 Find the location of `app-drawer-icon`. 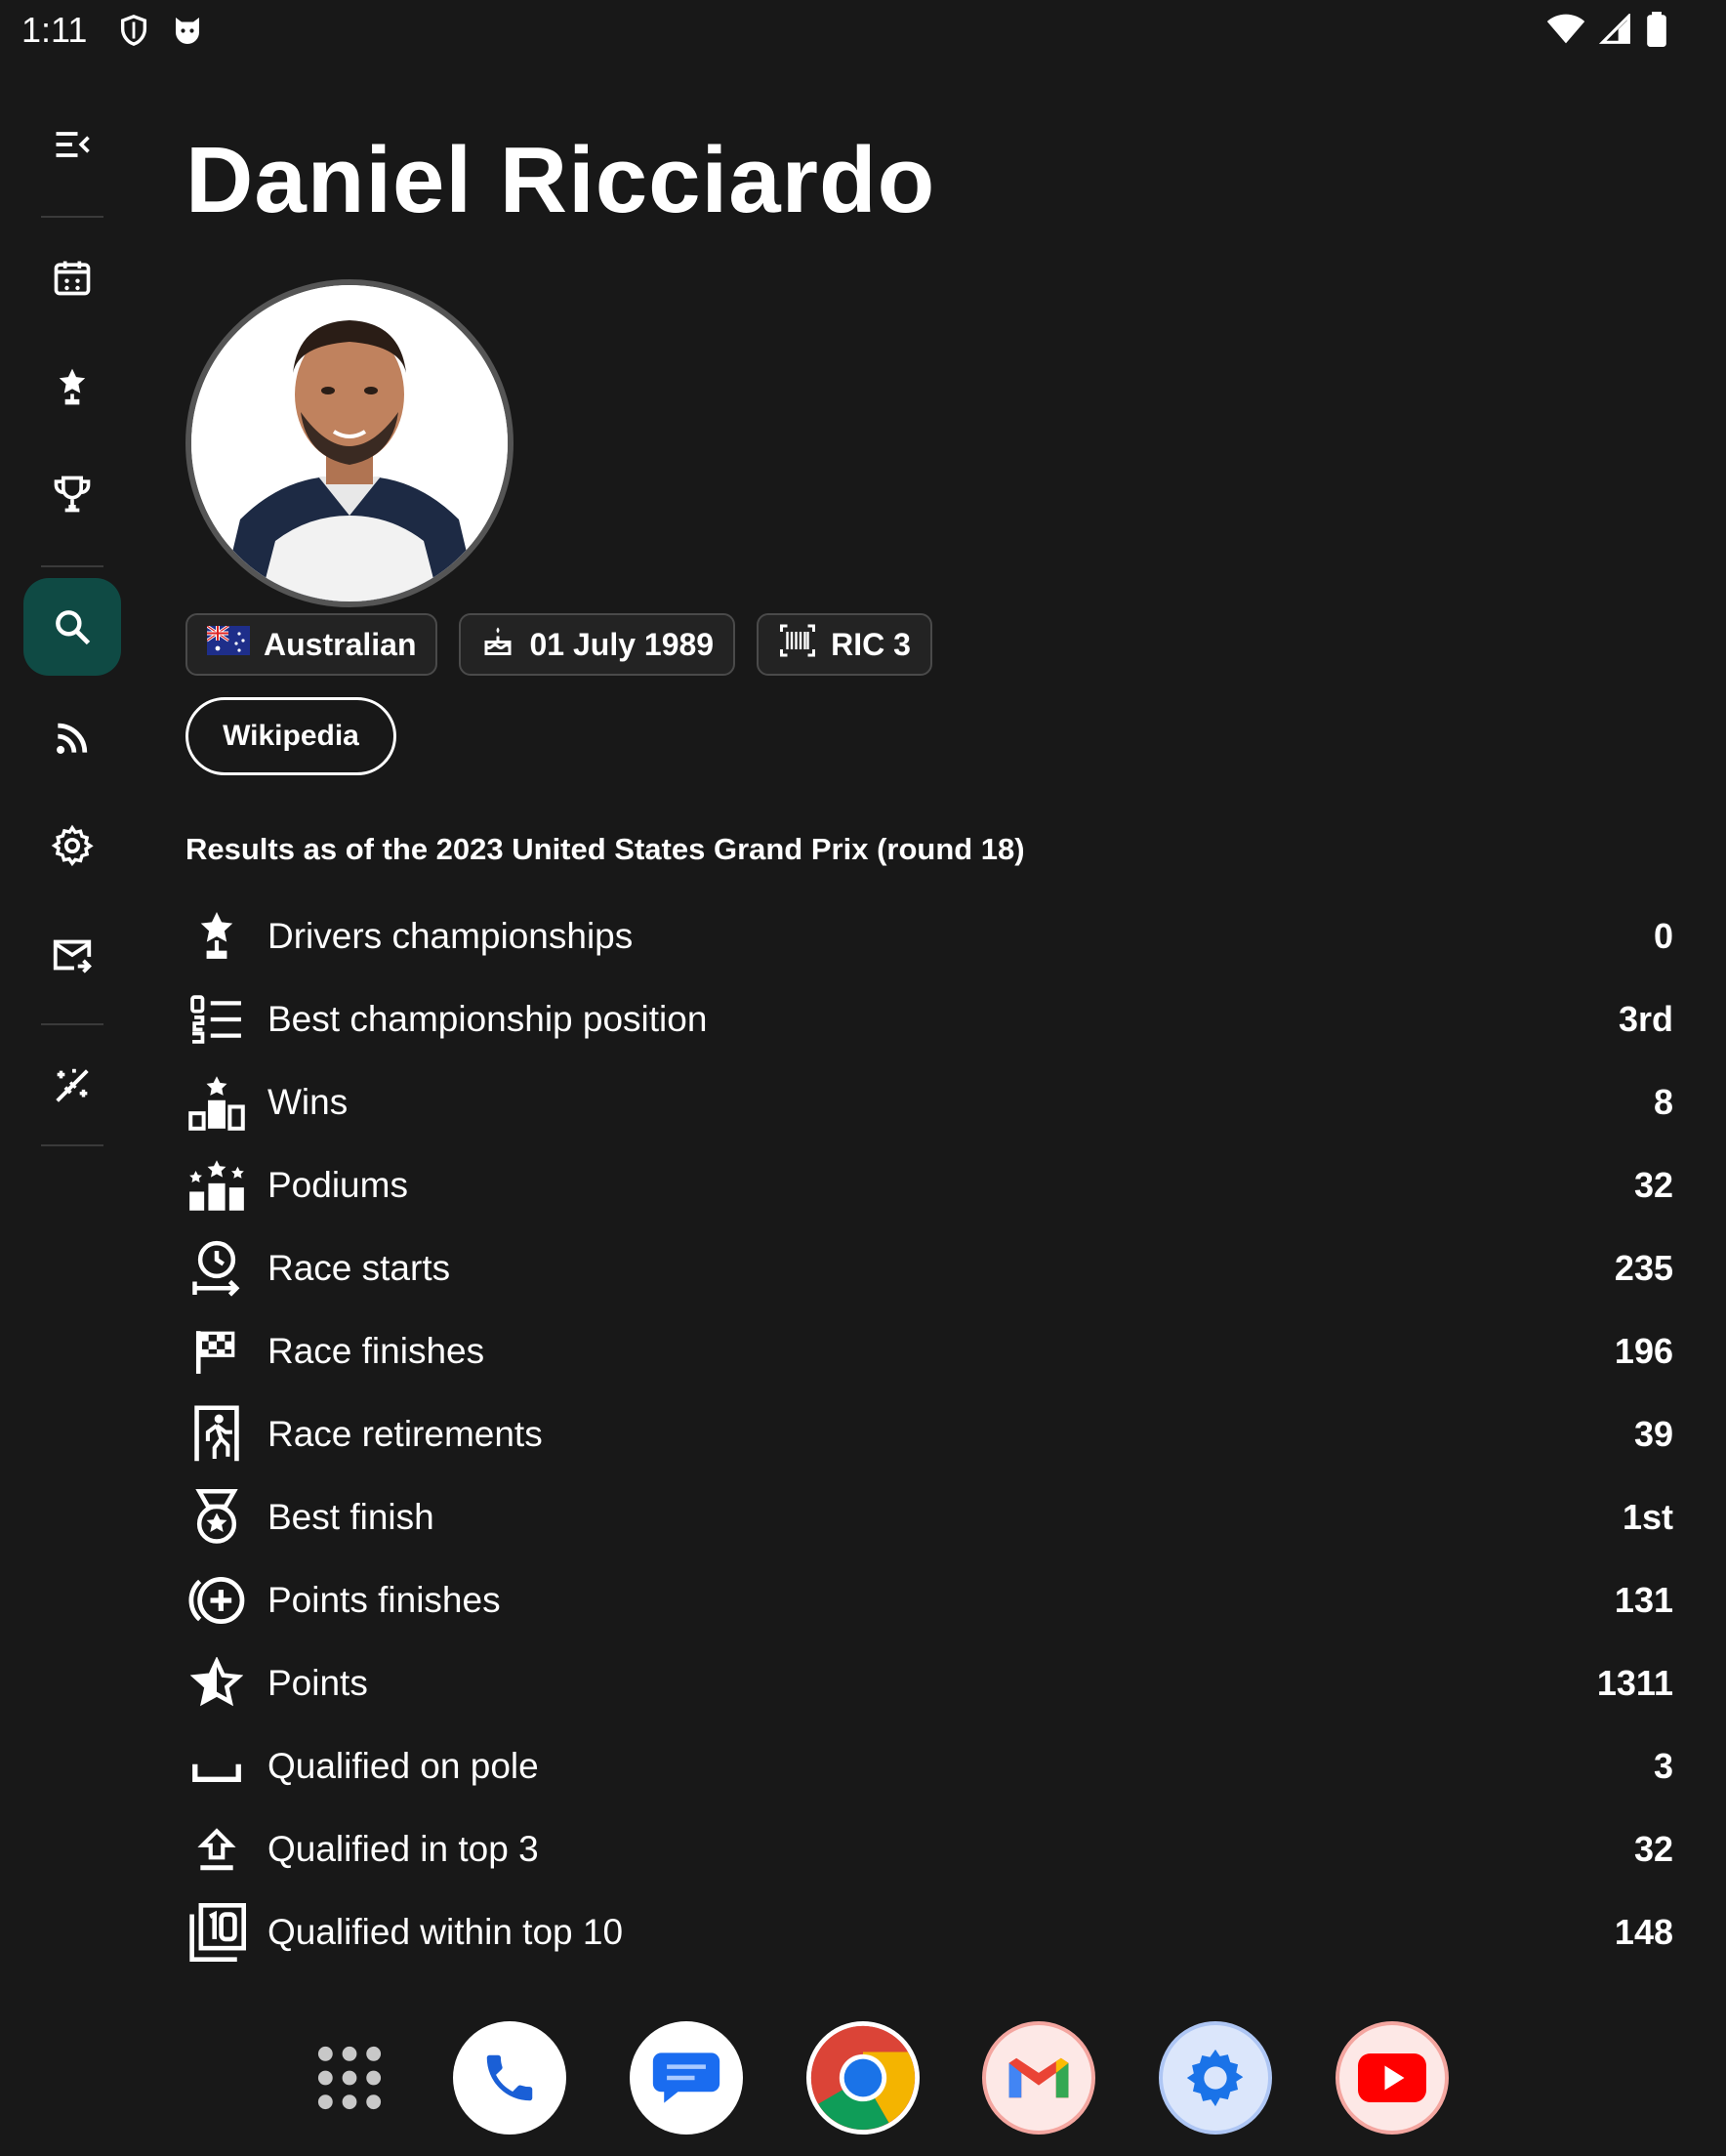

app-drawer-icon is located at coordinates (350, 2078).